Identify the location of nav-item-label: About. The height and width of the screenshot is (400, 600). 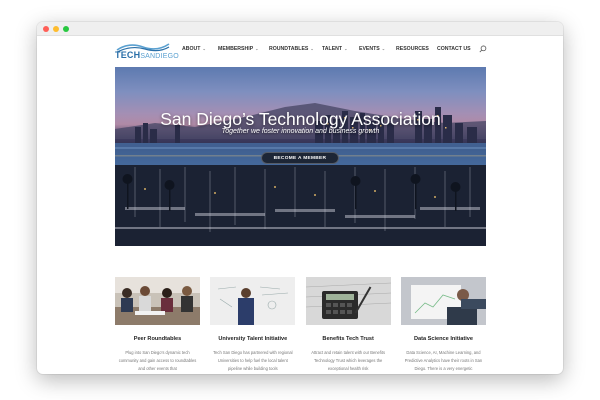
(191, 49).